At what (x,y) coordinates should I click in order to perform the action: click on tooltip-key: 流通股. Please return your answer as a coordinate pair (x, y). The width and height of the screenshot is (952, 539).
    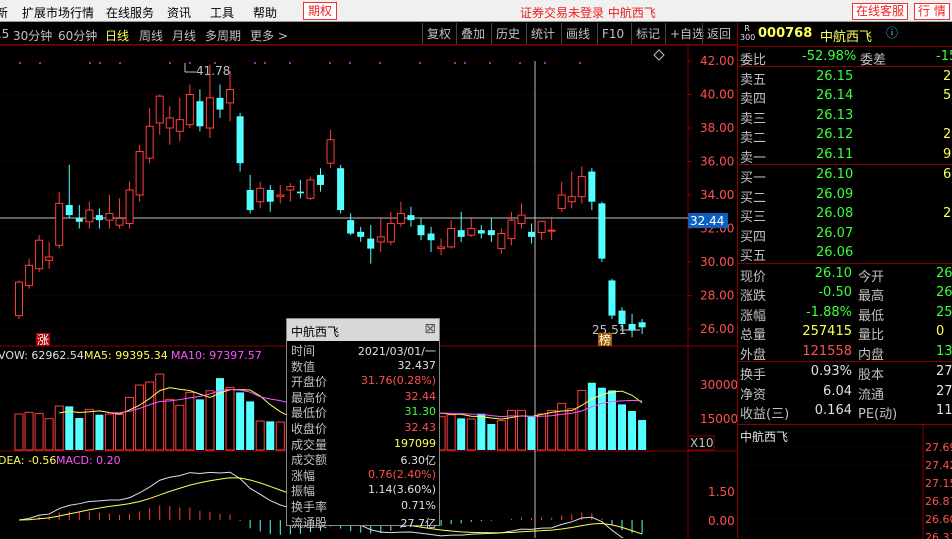
    Looking at the image, I should click on (309, 522).